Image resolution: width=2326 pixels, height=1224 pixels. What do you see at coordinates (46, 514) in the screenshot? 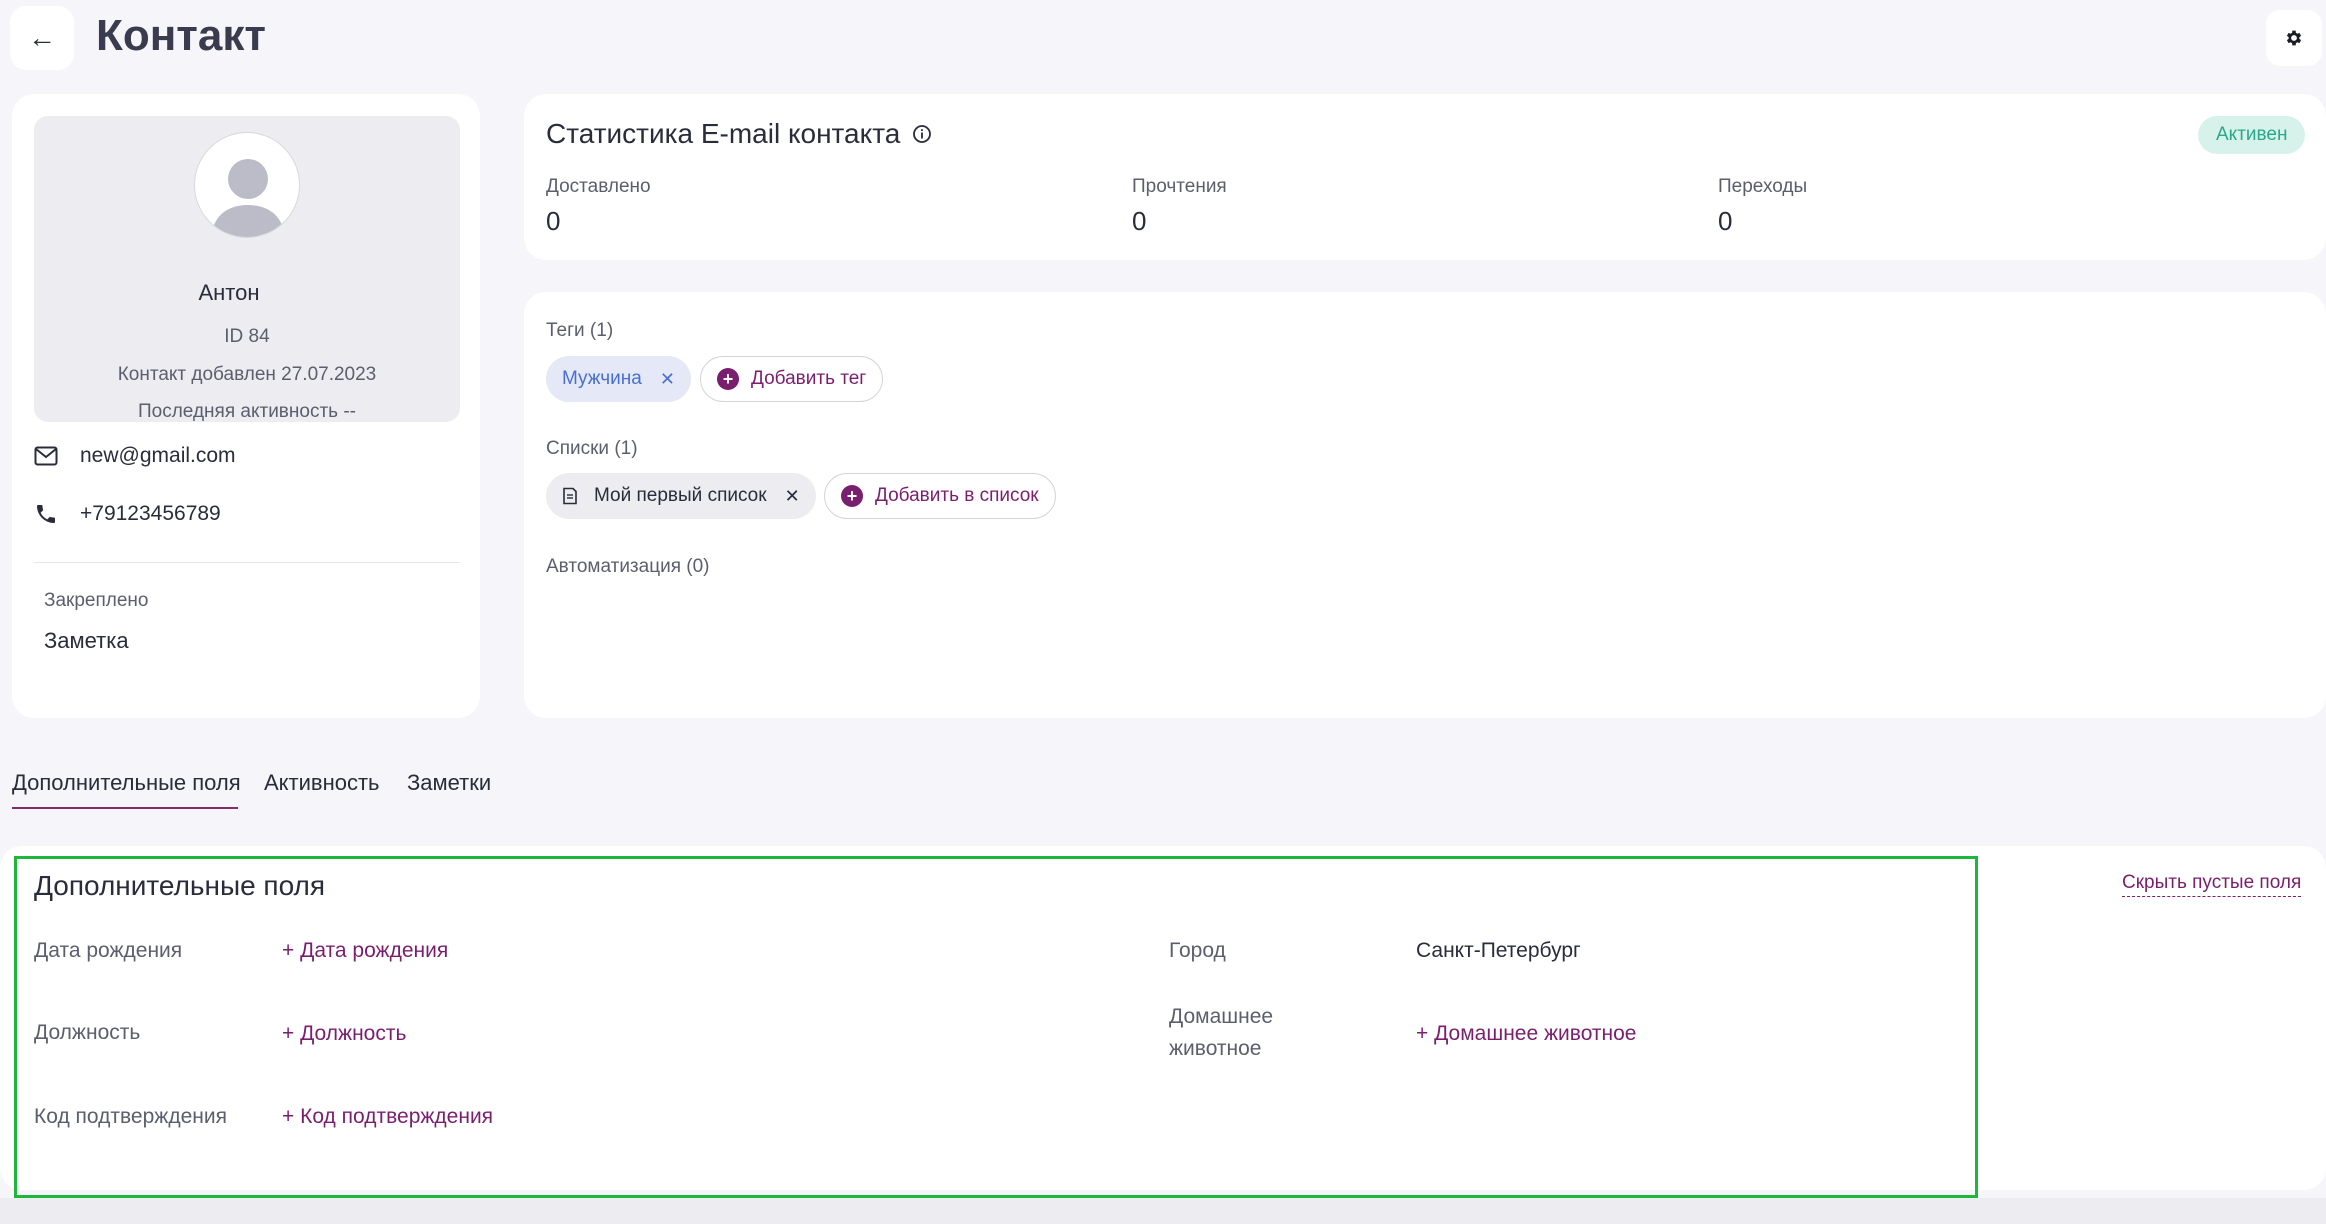
I see `phone-icon` at bounding box center [46, 514].